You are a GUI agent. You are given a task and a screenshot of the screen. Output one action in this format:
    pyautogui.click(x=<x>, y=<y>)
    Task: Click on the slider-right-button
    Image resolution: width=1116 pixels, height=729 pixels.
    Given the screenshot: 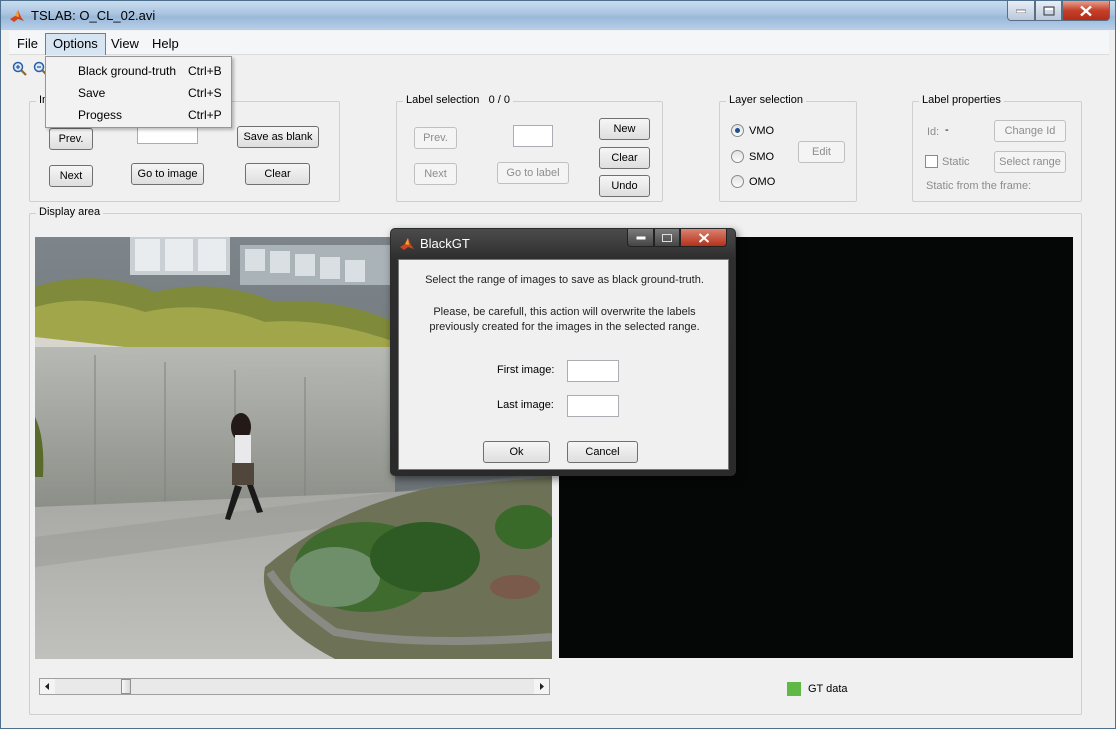 What is the action you would take?
    pyautogui.click(x=541, y=686)
    